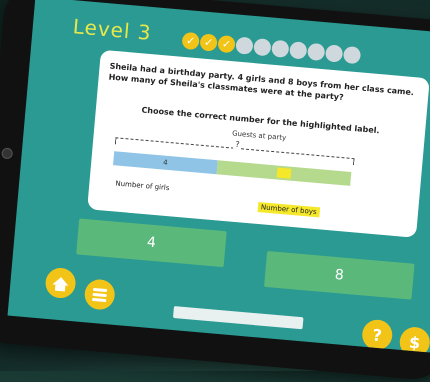  I want to click on girls-value: 4, so click(165, 162).